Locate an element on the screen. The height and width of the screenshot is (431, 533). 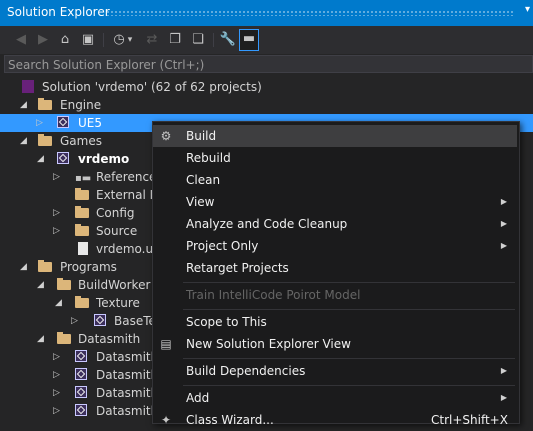
panel-title: Solution Explorer is located at coordinates (58, 12).